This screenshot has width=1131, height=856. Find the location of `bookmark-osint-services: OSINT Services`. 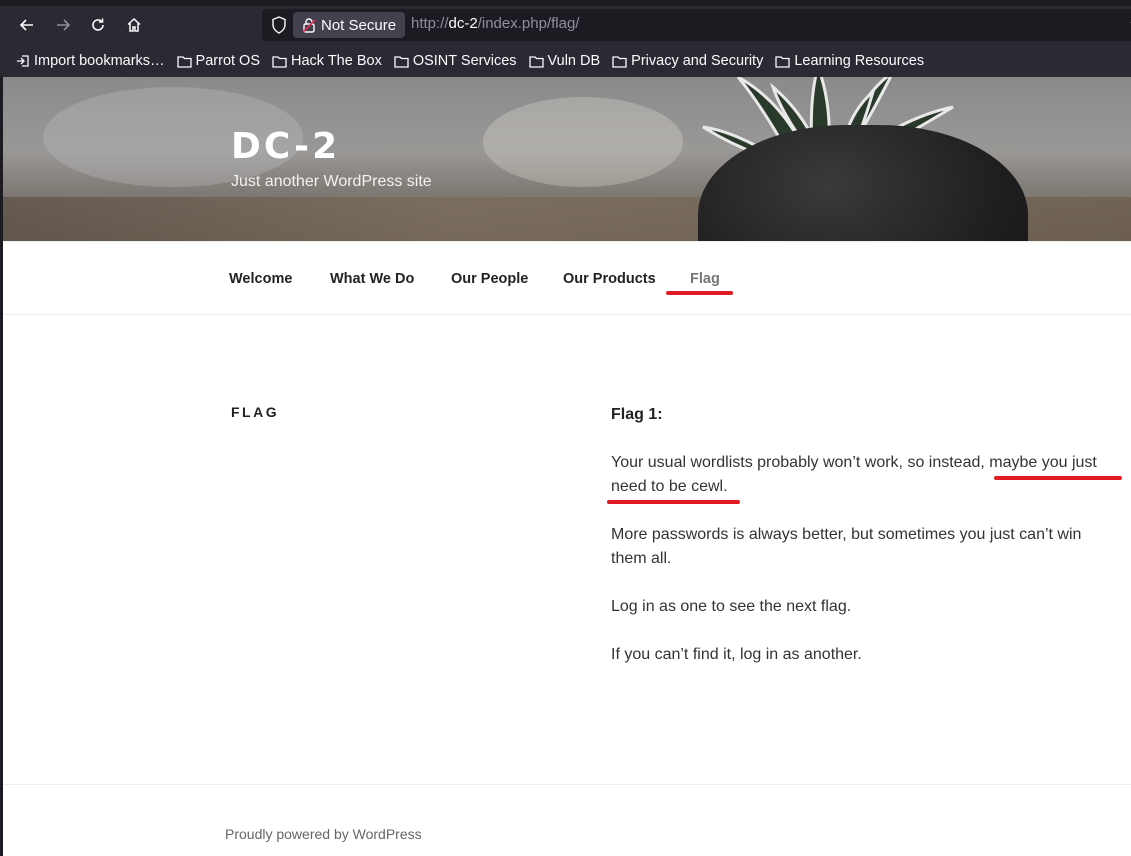

bookmark-osint-services: OSINT Services is located at coordinates (455, 61).